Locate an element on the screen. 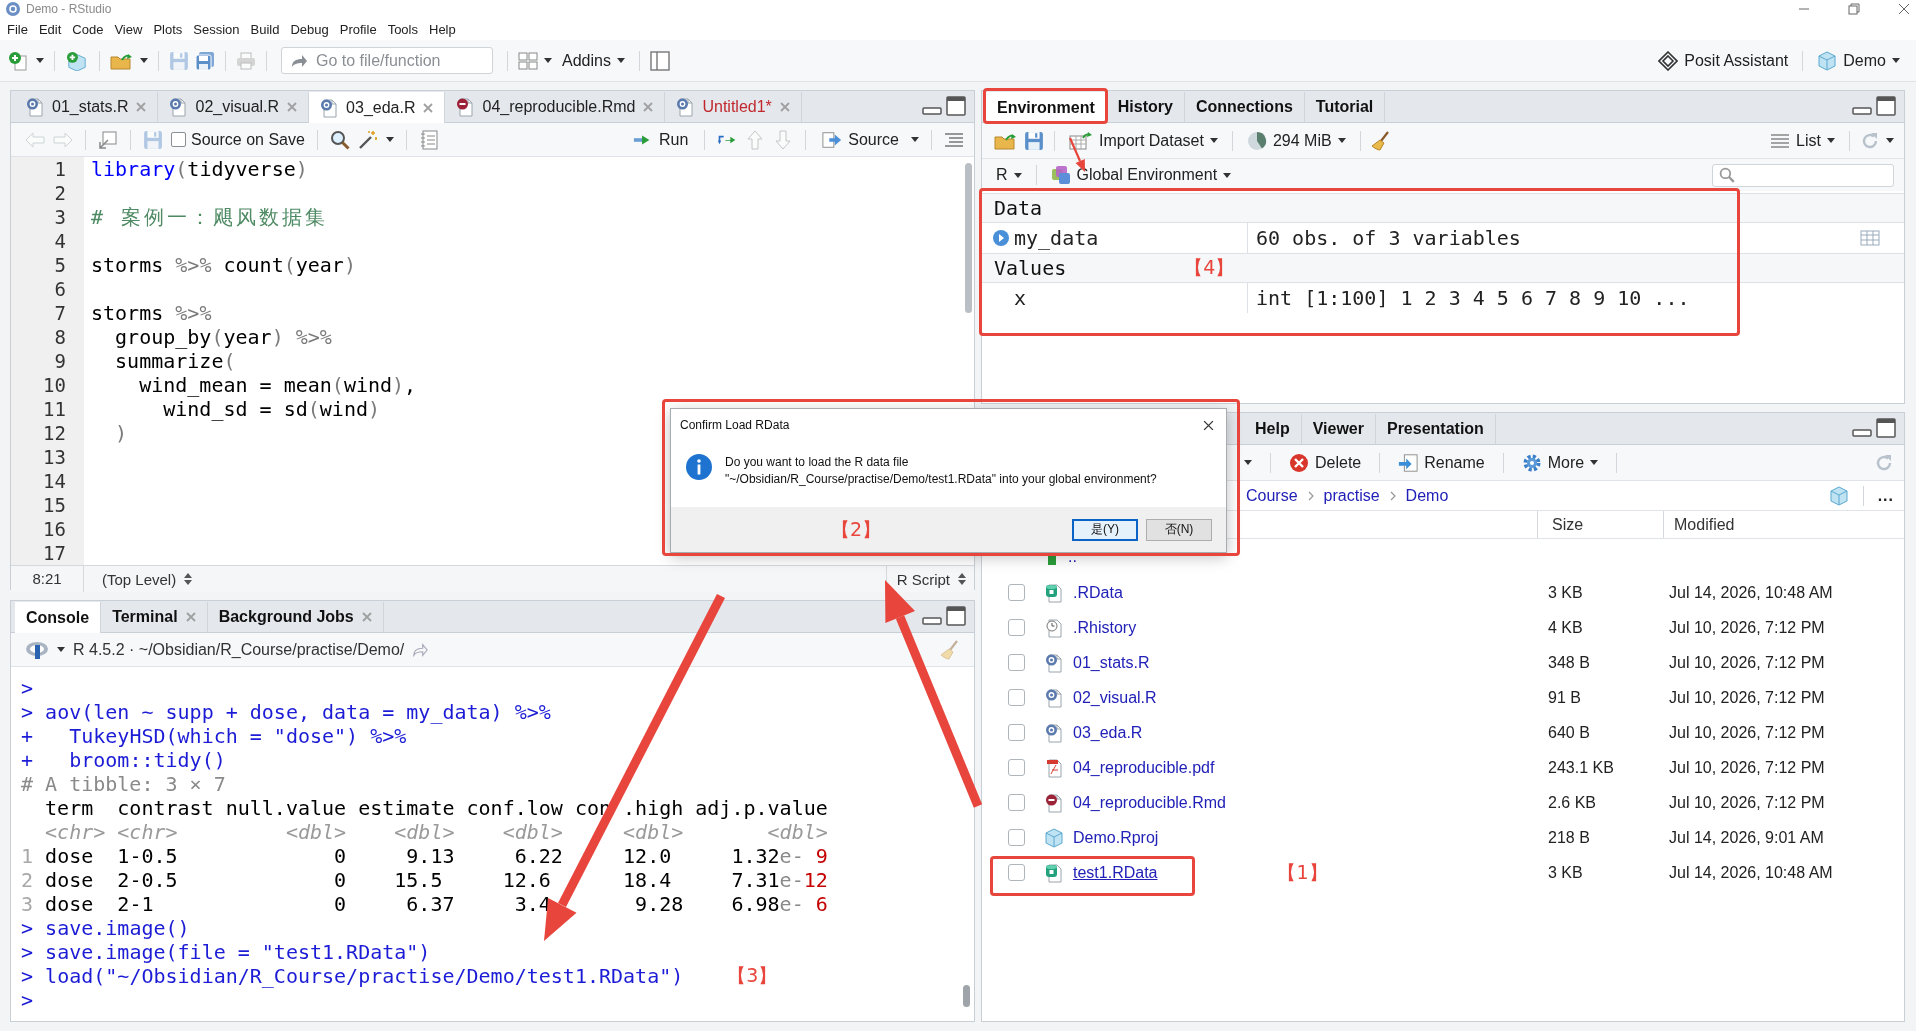 The height and width of the screenshot is (1031, 1916). search-field is located at coordinates (1803, 175).